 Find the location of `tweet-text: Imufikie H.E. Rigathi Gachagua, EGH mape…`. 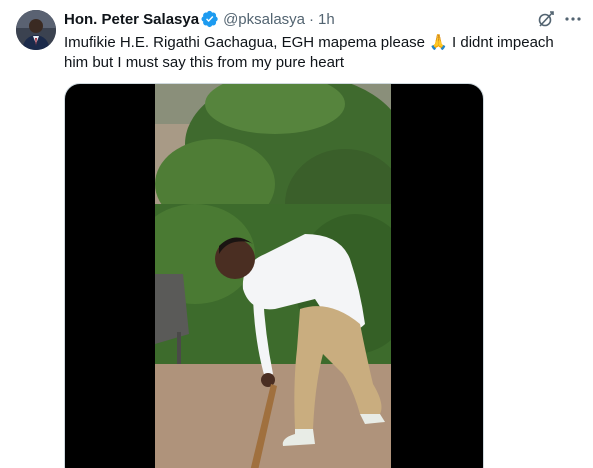

tweet-text: Imufikie H.E. Rigathi Gachagua, EGH mape… is located at coordinates (319, 52).